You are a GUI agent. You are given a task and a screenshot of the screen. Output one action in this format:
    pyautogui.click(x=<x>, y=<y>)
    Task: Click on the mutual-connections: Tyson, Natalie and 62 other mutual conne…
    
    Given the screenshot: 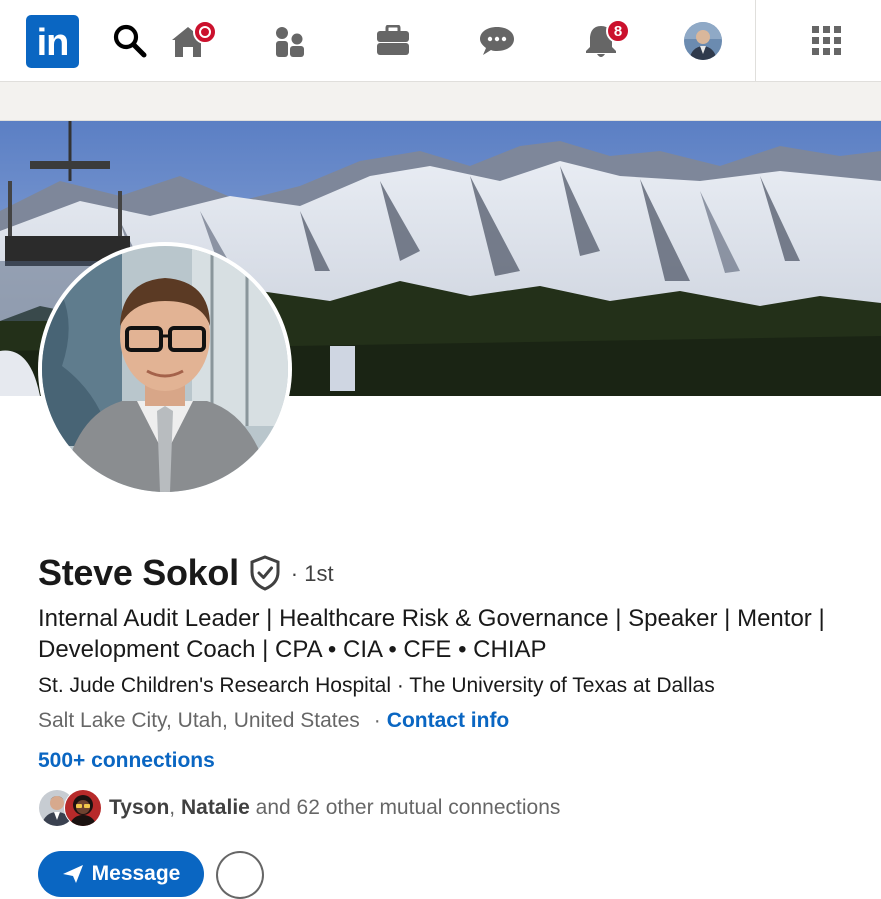 What is the action you would take?
    pyautogui.click(x=299, y=808)
    